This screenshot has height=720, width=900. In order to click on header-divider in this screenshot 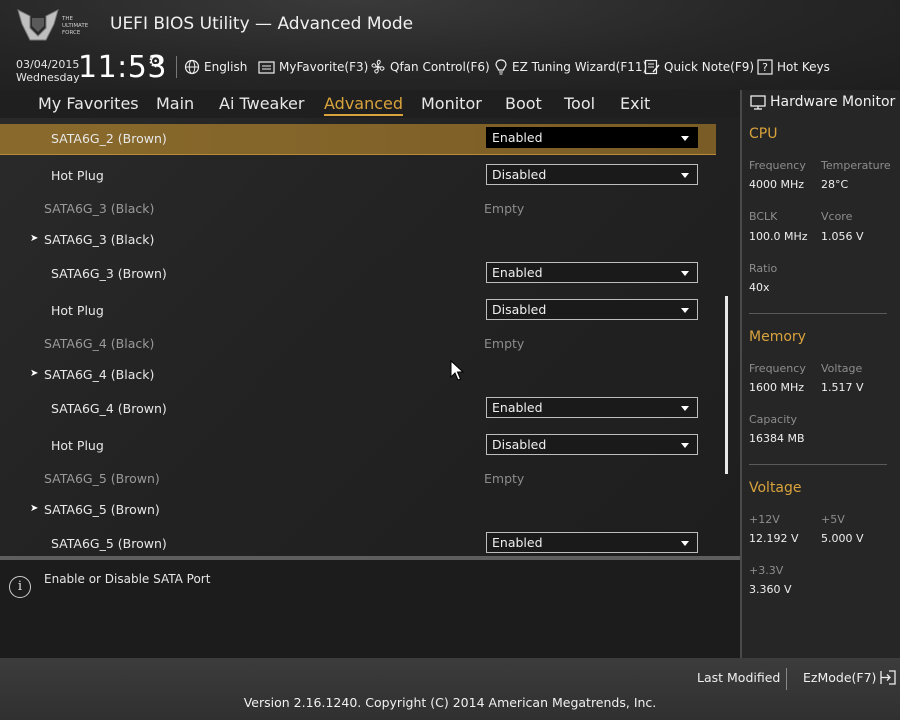, I will do `click(176, 67)`.